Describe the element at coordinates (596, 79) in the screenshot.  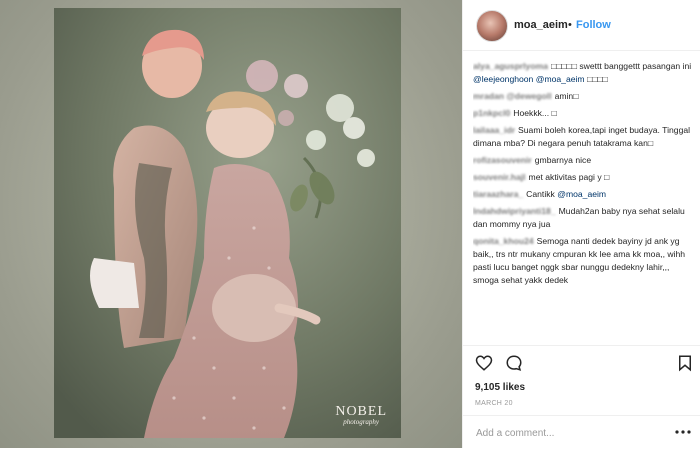
I see `comment-text: □□□□` at that location.